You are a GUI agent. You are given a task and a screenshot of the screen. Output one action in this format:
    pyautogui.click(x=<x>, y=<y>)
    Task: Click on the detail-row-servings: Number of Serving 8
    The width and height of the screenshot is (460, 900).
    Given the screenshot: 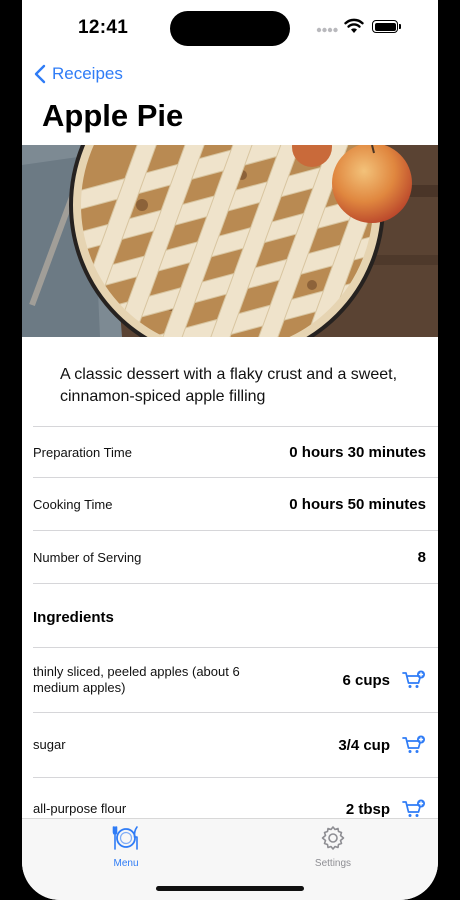 What is the action you would take?
    pyautogui.click(x=230, y=557)
    